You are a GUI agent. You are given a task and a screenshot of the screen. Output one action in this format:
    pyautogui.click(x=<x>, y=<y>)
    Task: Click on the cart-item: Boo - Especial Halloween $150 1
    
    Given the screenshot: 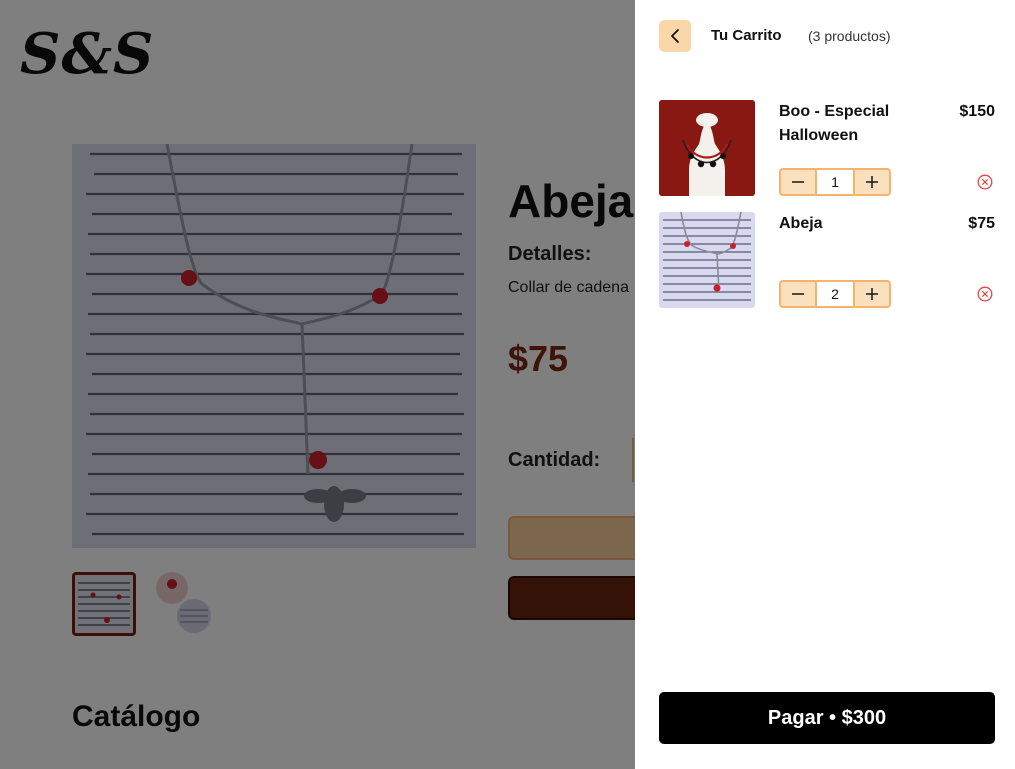 What is the action you would take?
    pyautogui.click(x=827, y=148)
    